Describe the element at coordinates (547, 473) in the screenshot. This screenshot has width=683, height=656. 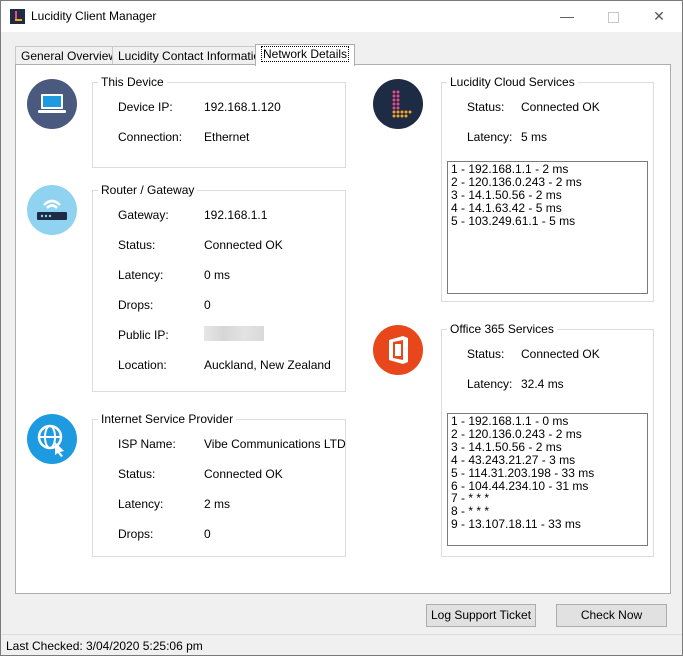
I see `list-item: 5 - 114.31.203.198 - 33 ms` at that location.